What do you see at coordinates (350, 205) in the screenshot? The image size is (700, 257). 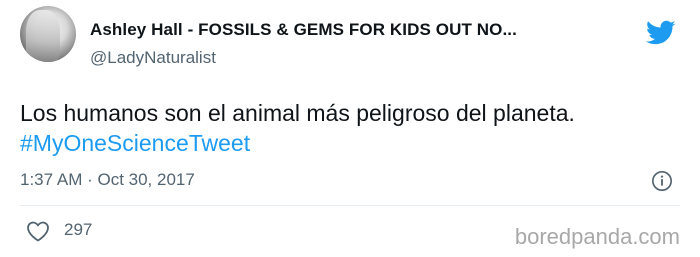 I see `divider` at bounding box center [350, 205].